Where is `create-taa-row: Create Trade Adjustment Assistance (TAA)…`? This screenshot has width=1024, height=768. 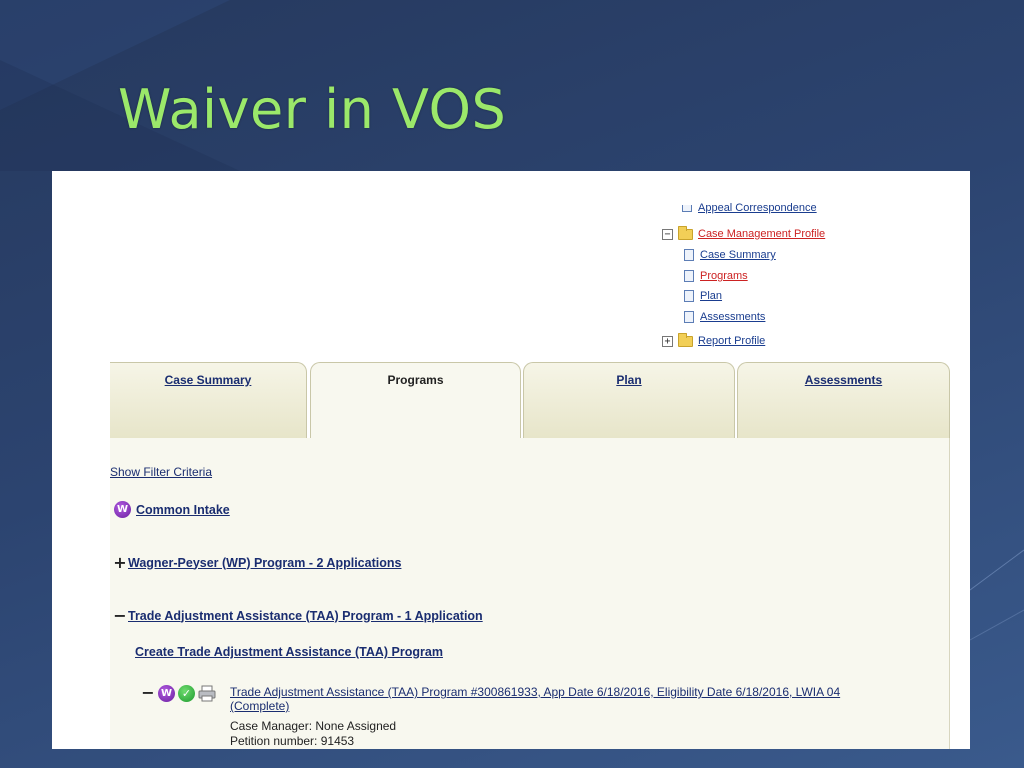
create-taa-row: Create Trade Adjustment Assistance (TAA)… is located at coordinates (289, 652).